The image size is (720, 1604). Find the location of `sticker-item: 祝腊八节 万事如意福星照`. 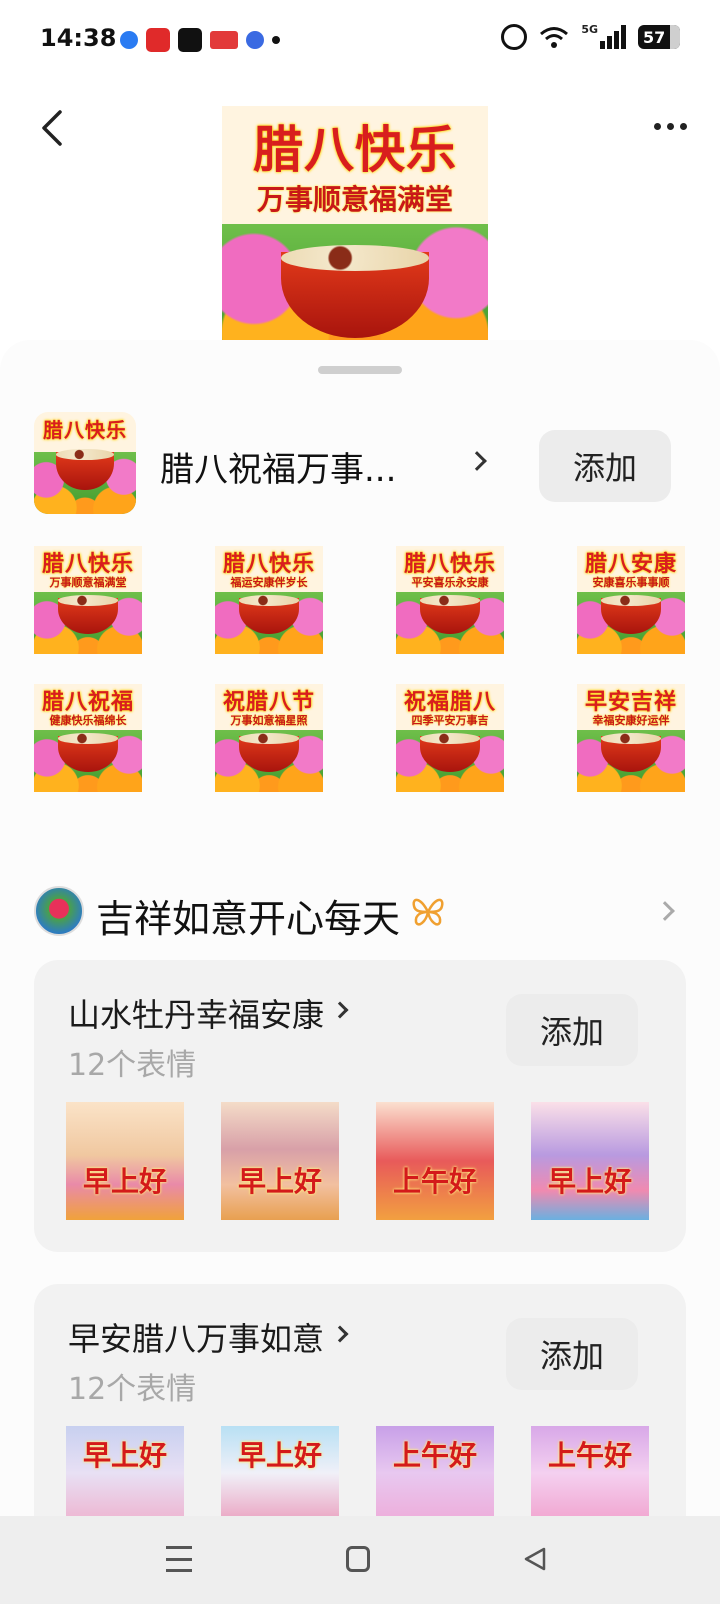

sticker-item: 祝腊八节 万事如意福星照 is located at coordinates (269, 738).